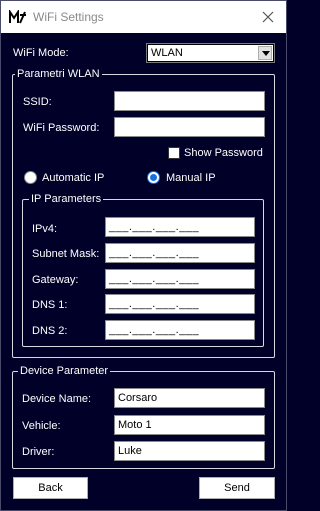  I want to click on manual-ip-radio, so click(153, 177).